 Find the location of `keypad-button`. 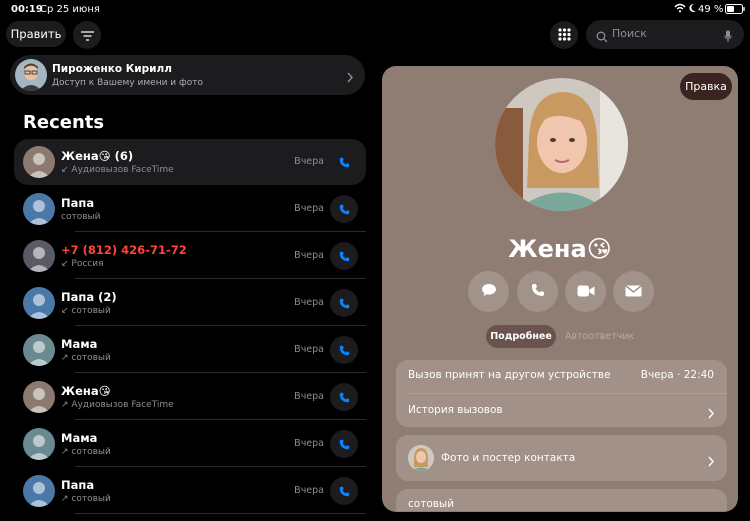

keypad-button is located at coordinates (564, 35).